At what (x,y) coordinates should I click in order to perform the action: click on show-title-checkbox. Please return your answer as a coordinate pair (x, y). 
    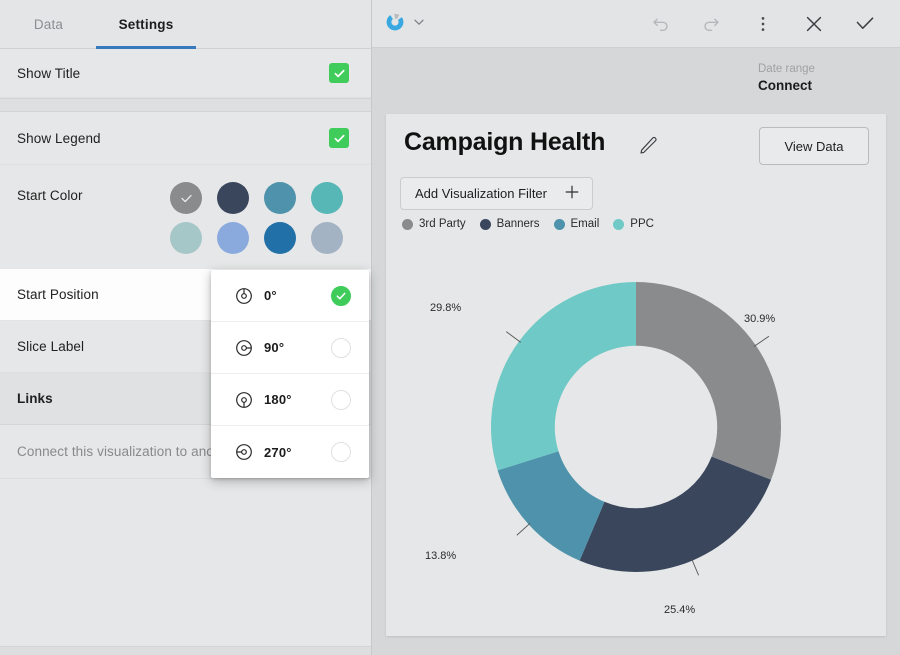
    Looking at the image, I should click on (339, 73).